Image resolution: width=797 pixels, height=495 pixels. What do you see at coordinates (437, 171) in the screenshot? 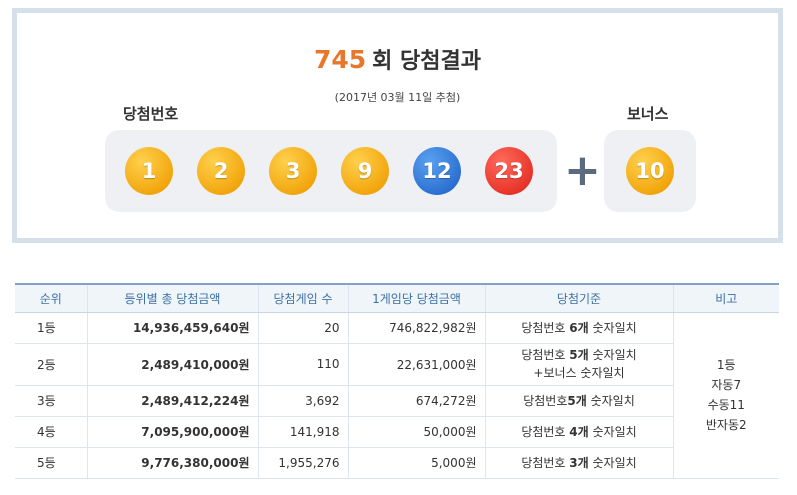
I see `number-ball: 12` at bounding box center [437, 171].